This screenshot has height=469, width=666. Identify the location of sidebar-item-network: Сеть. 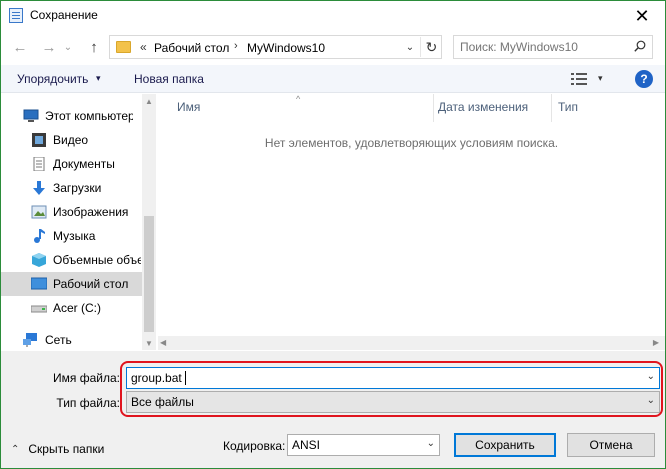
(71, 340).